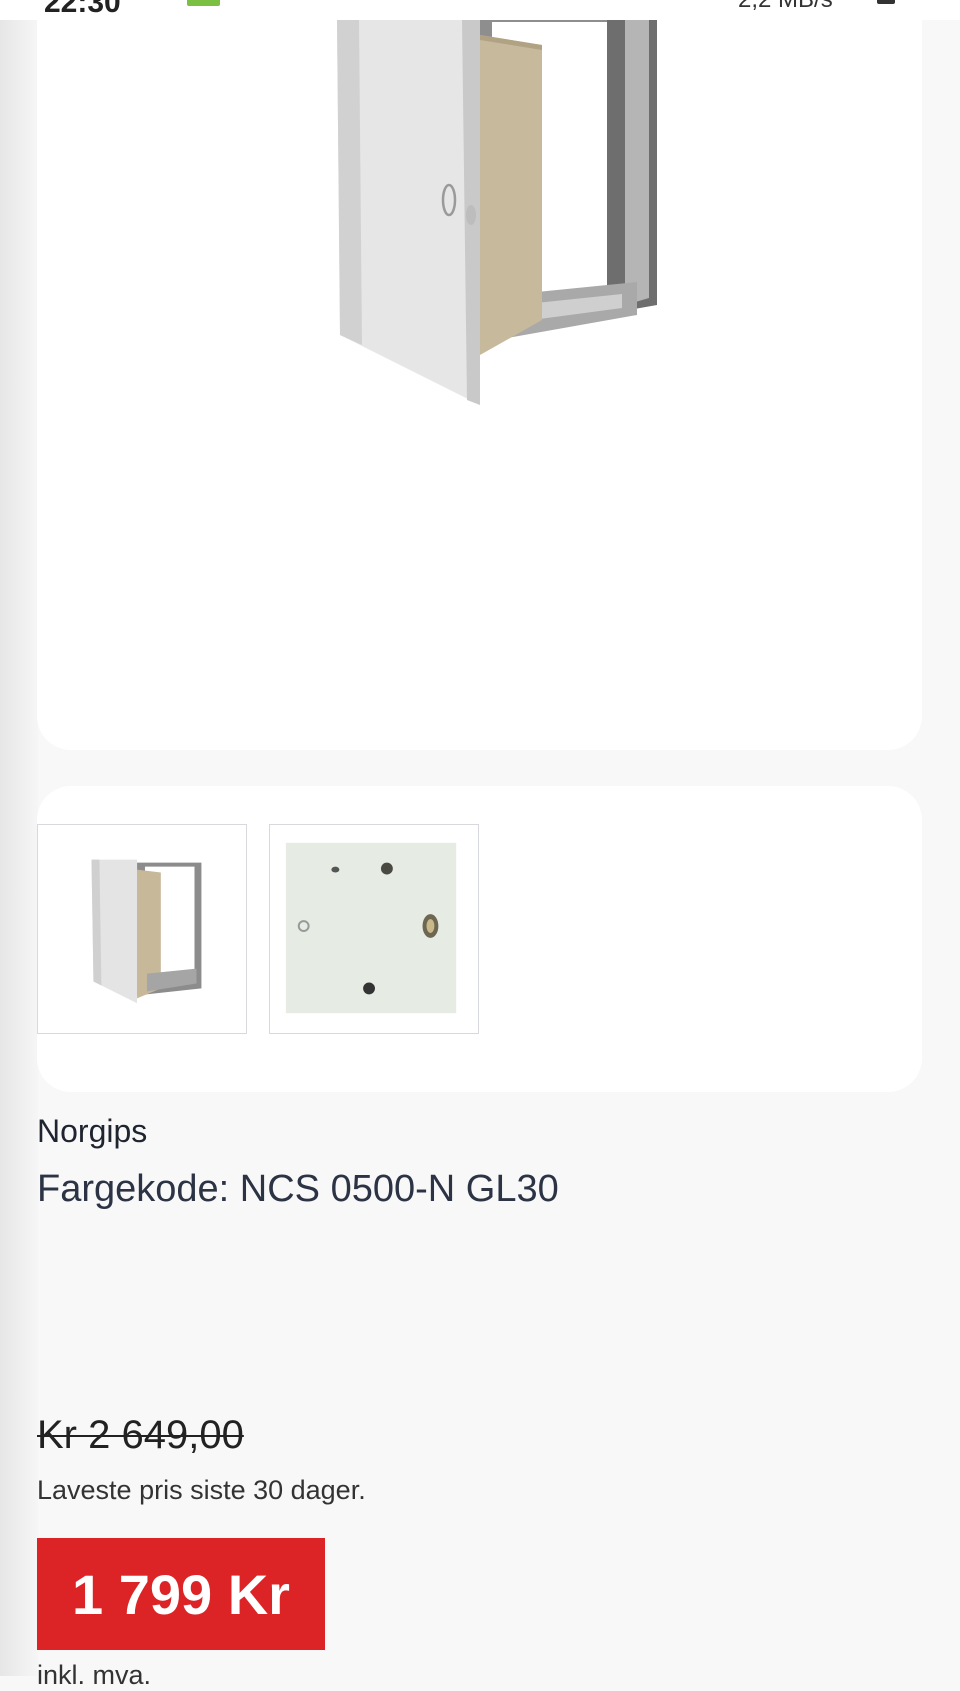 This screenshot has width=960, height=1691. I want to click on product-title: Fargekode: NCS 0500-N GL30, so click(298, 1189).